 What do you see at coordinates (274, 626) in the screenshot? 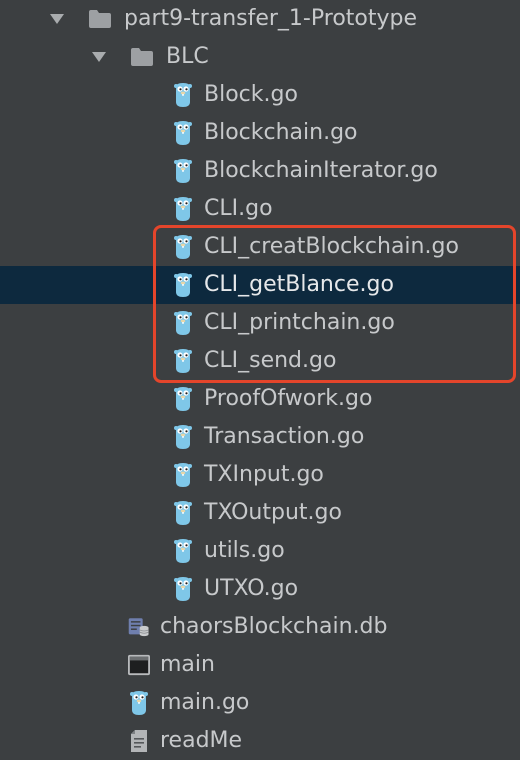
I see `tree-item-label: chaorsBlockchain.db` at bounding box center [274, 626].